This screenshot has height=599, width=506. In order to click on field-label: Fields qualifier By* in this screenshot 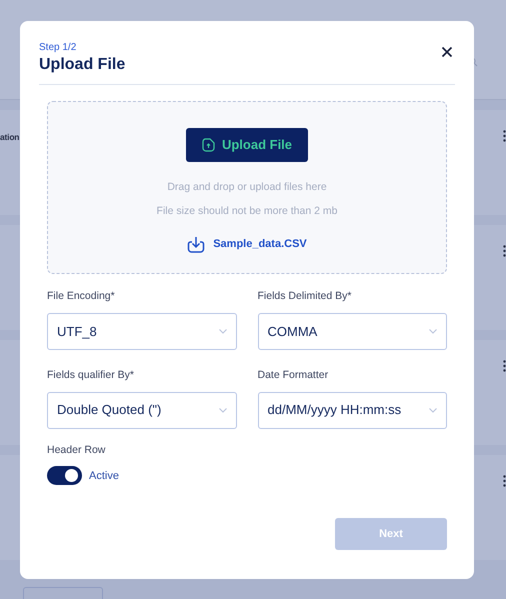, I will do `click(91, 375)`.